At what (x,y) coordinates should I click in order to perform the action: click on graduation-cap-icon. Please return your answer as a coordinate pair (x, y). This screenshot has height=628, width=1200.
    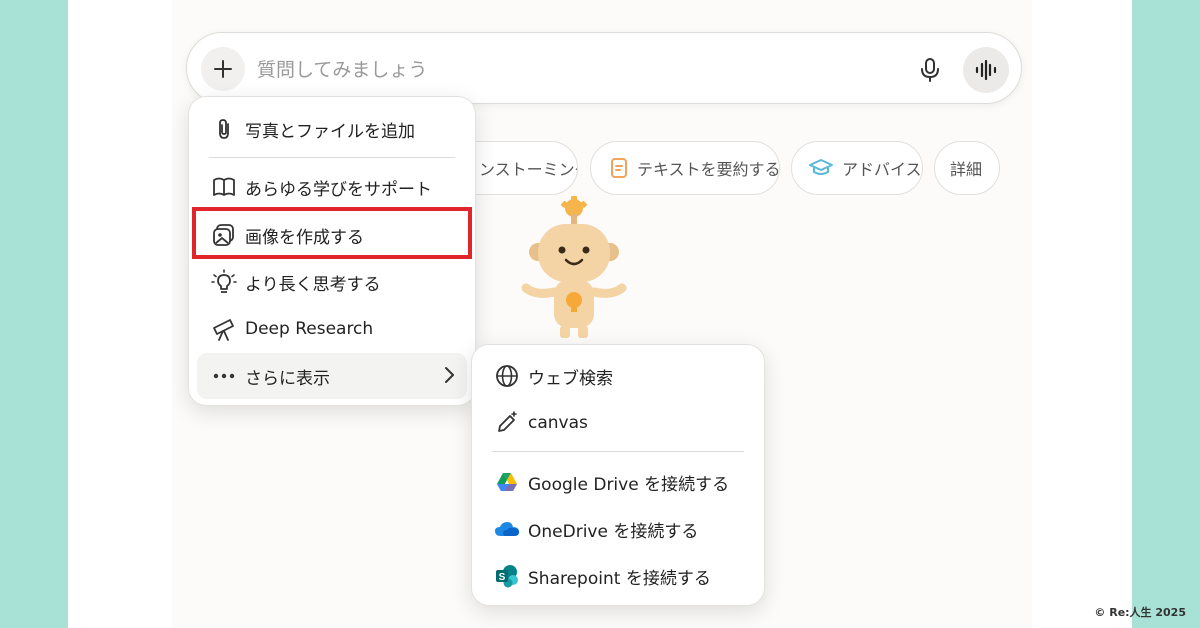
    Looking at the image, I should click on (821, 167).